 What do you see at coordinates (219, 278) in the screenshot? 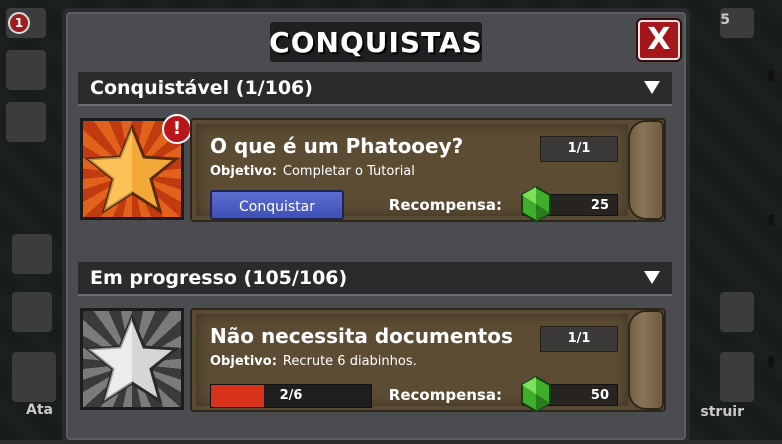
I see `section-label: Em progresso (105/106)` at bounding box center [219, 278].